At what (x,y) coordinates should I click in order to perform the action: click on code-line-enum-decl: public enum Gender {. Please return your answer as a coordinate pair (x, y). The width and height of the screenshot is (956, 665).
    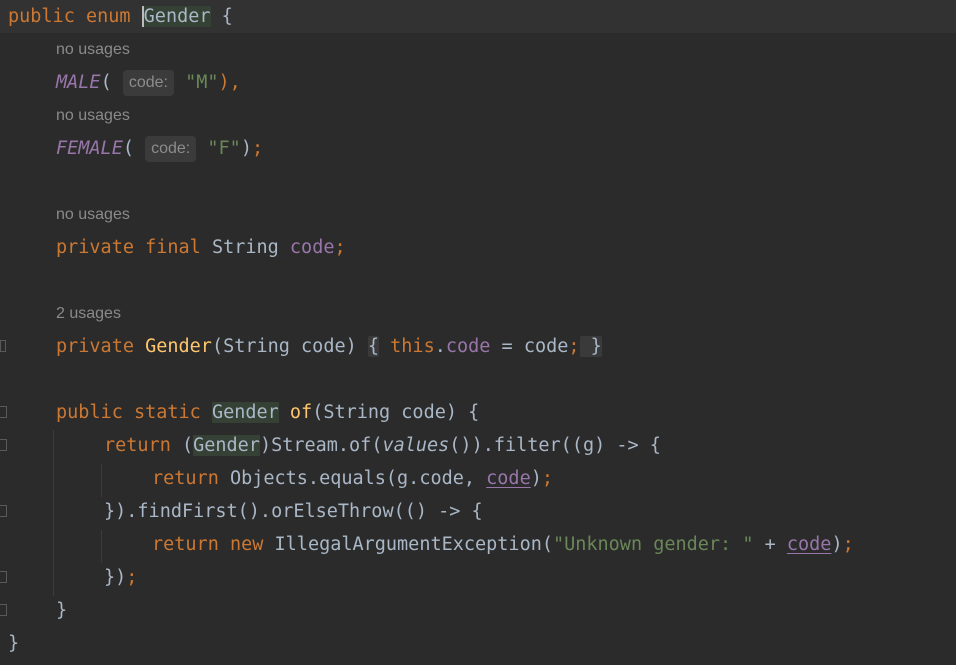
    Looking at the image, I should click on (478, 16).